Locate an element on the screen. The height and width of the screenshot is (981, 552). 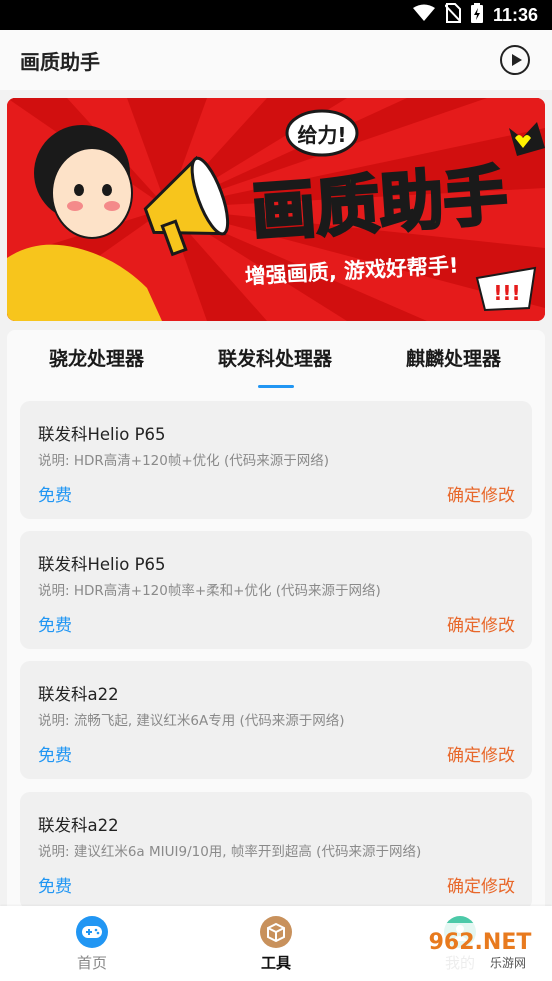
nav-home: 首页 is located at coordinates (92, 944).